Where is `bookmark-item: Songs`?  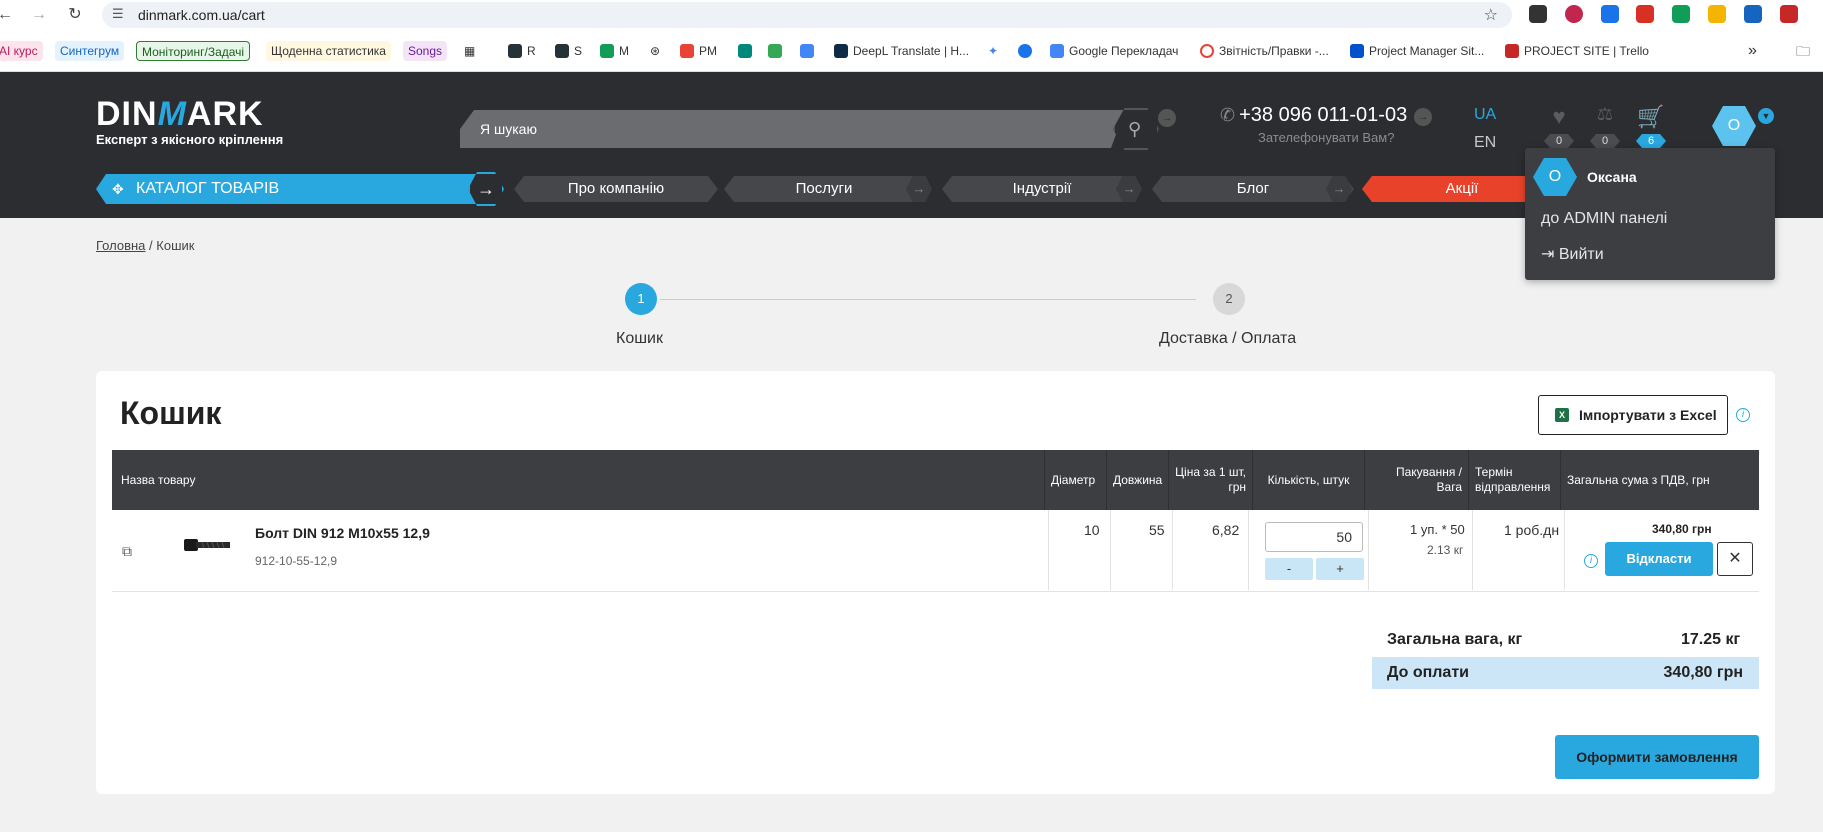
bookmark-item: Songs is located at coordinates (425, 51).